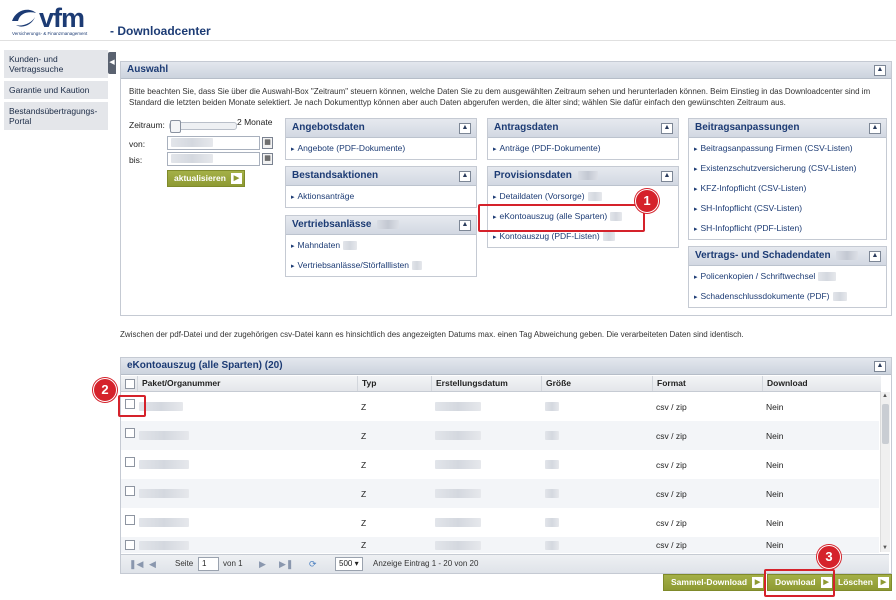  What do you see at coordinates (112, 63) in the screenshot?
I see `sidebar-collapse-button: ◀` at bounding box center [112, 63].